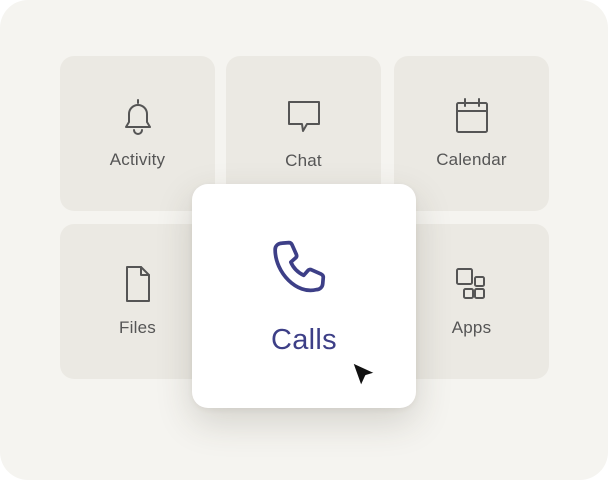  What do you see at coordinates (303, 160) in the screenshot?
I see `tile-chat-label: Chat` at bounding box center [303, 160].